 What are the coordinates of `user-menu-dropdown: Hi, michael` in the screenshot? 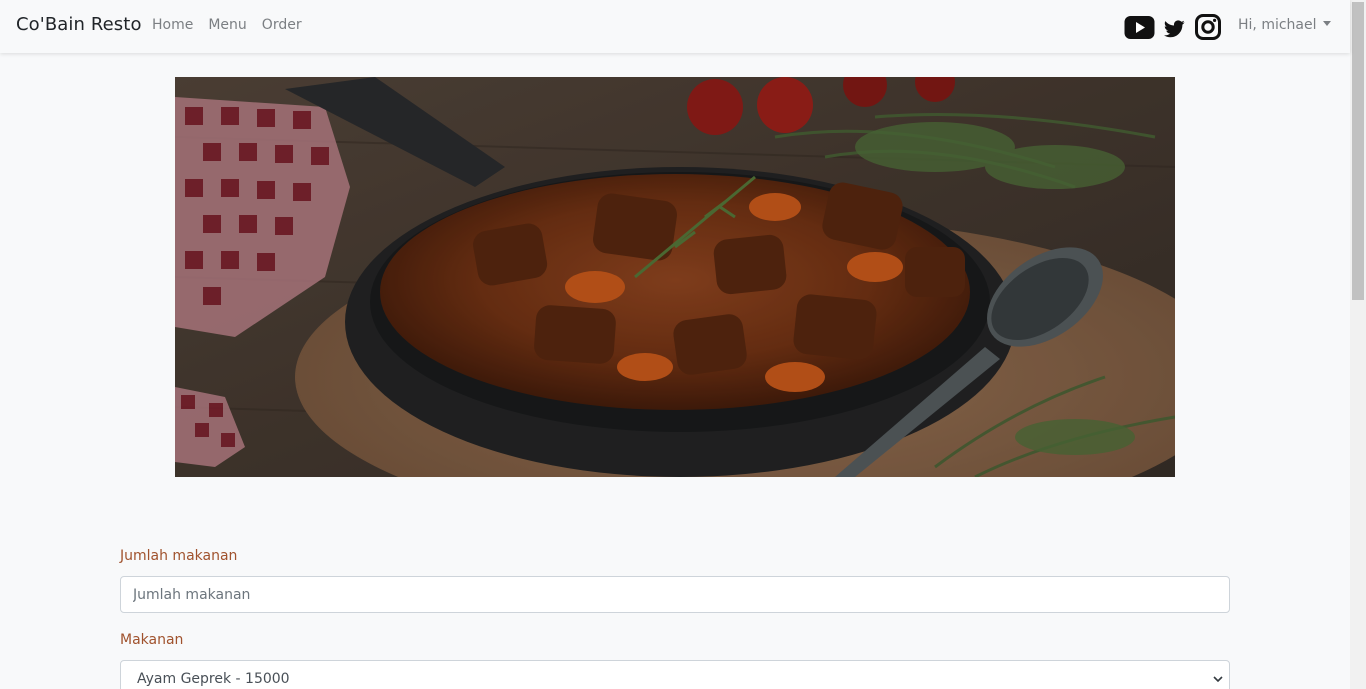 It's located at (1284, 25).